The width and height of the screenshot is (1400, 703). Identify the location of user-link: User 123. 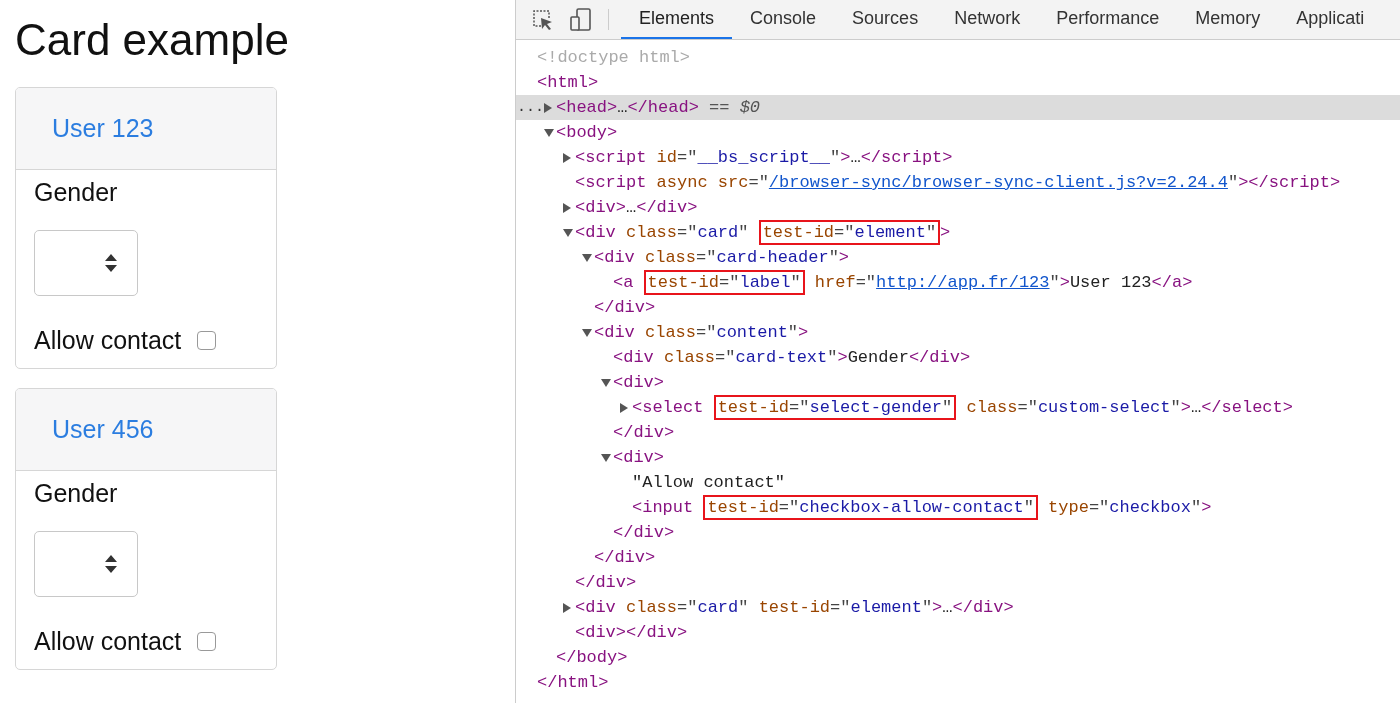
(103, 128).